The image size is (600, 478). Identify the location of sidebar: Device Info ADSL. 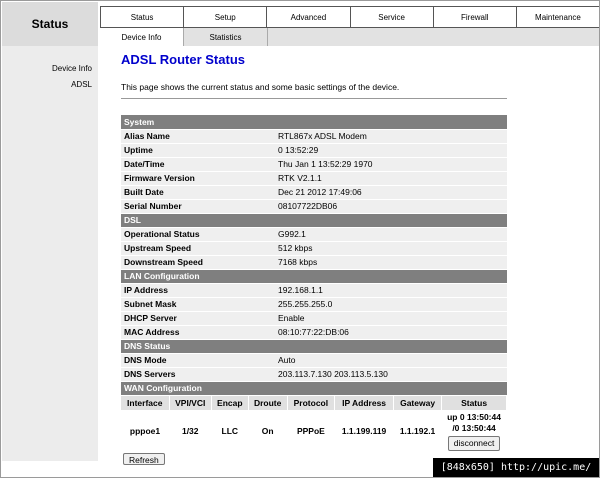
(50, 253).